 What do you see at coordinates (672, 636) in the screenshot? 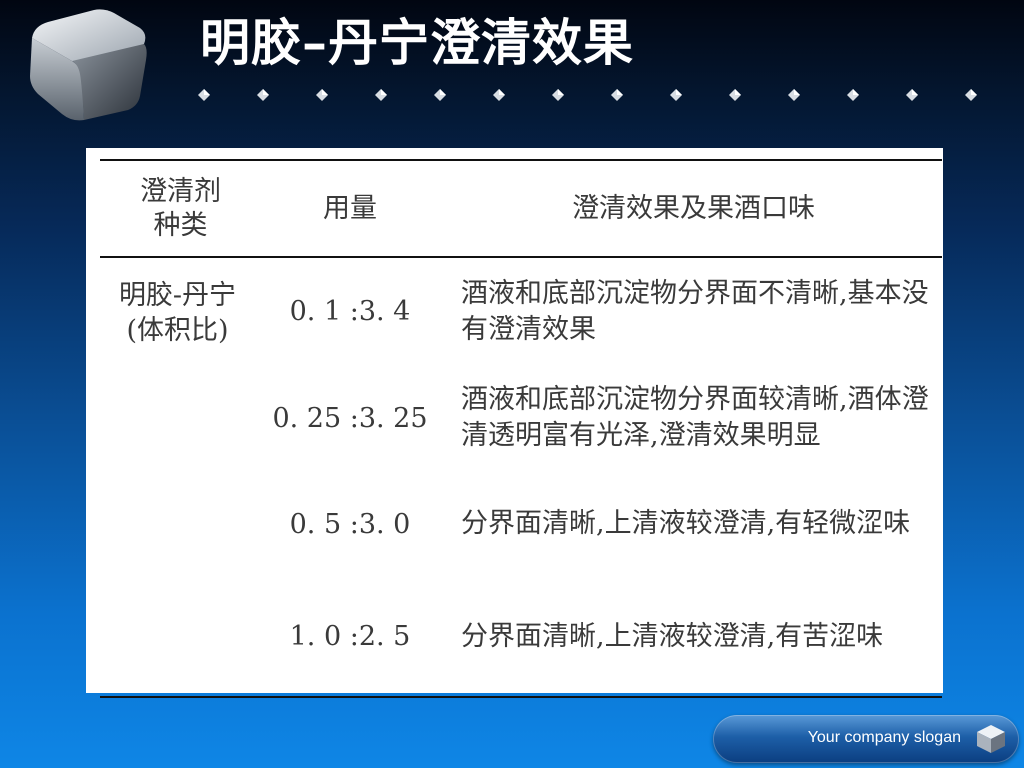
I see `effect-cell: 分界面清晰,上清液较澄清,有苦涩味` at bounding box center [672, 636].